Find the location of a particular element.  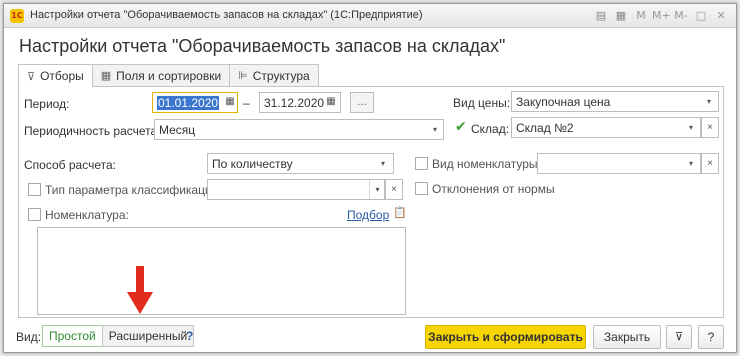

document-icon: ▤ is located at coordinates (601, 16).